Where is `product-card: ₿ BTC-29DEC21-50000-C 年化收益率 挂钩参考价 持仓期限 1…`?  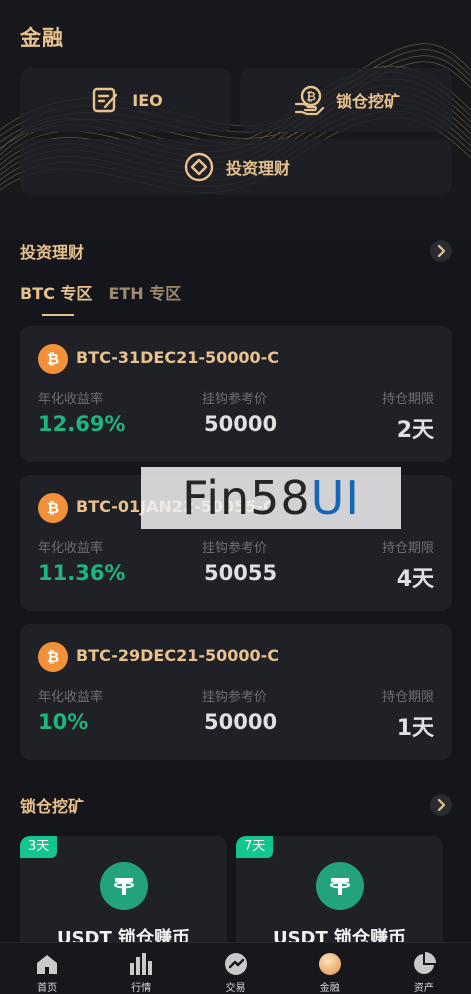
product-card: ₿ BTC-29DEC21-50000-C 年化收益率 挂钩参考价 持仓期限 1… is located at coordinates (236, 692).